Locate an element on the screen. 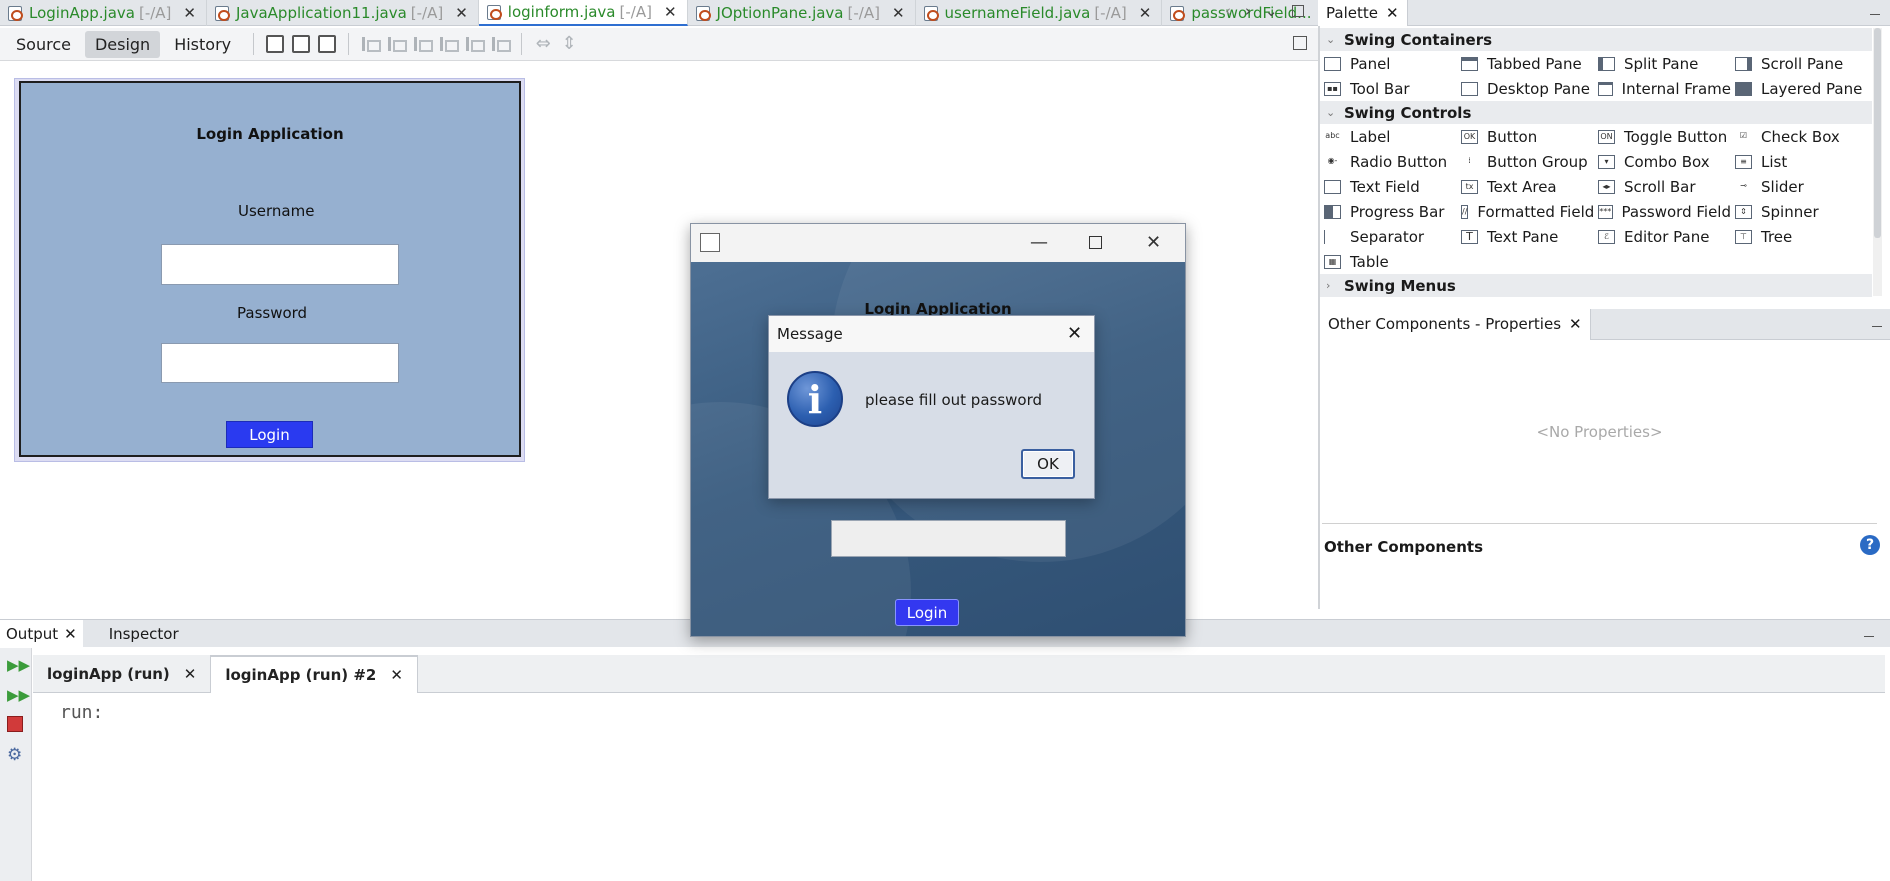  editor-tab-loginform: loginform.java [-/A] ✕ is located at coordinates (583, 13).